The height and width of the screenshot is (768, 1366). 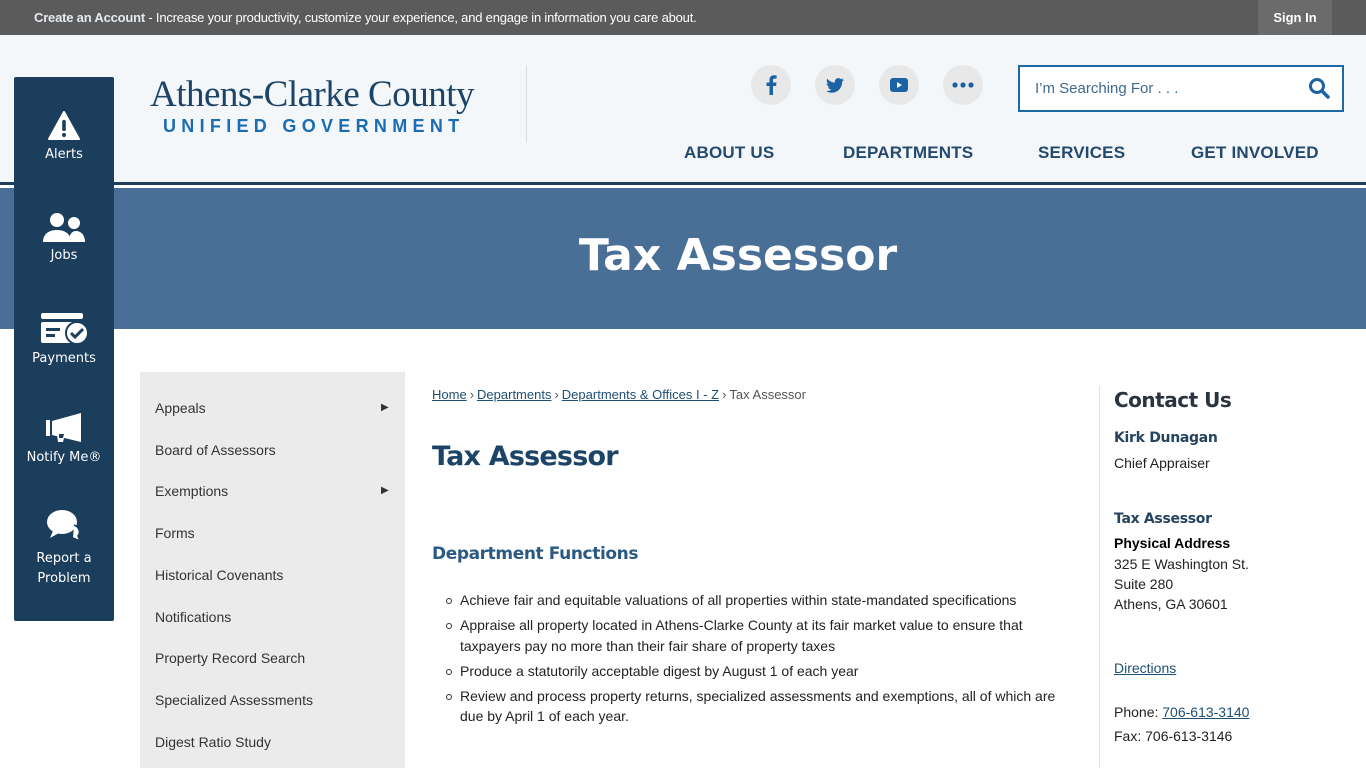 I want to click on search-icon, so click(x=1319, y=90).